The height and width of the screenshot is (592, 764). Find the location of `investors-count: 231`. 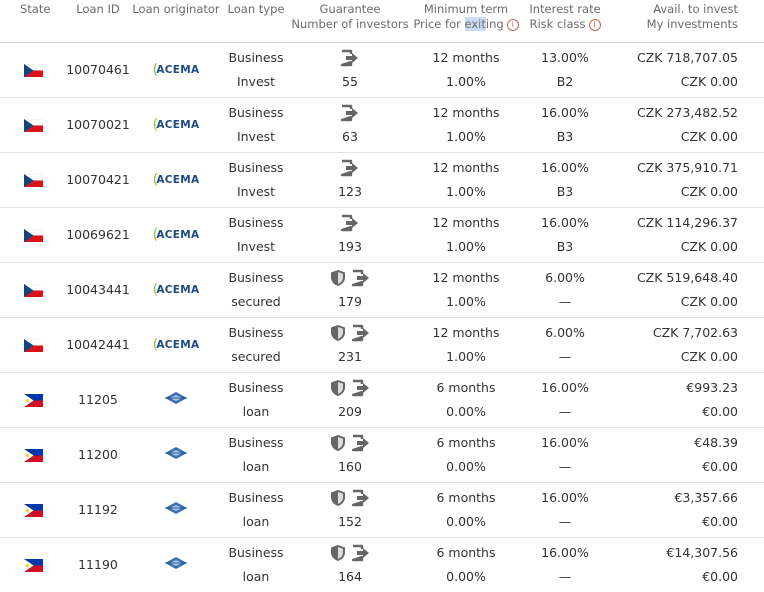

investors-count: 231 is located at coordinates (350, 356).